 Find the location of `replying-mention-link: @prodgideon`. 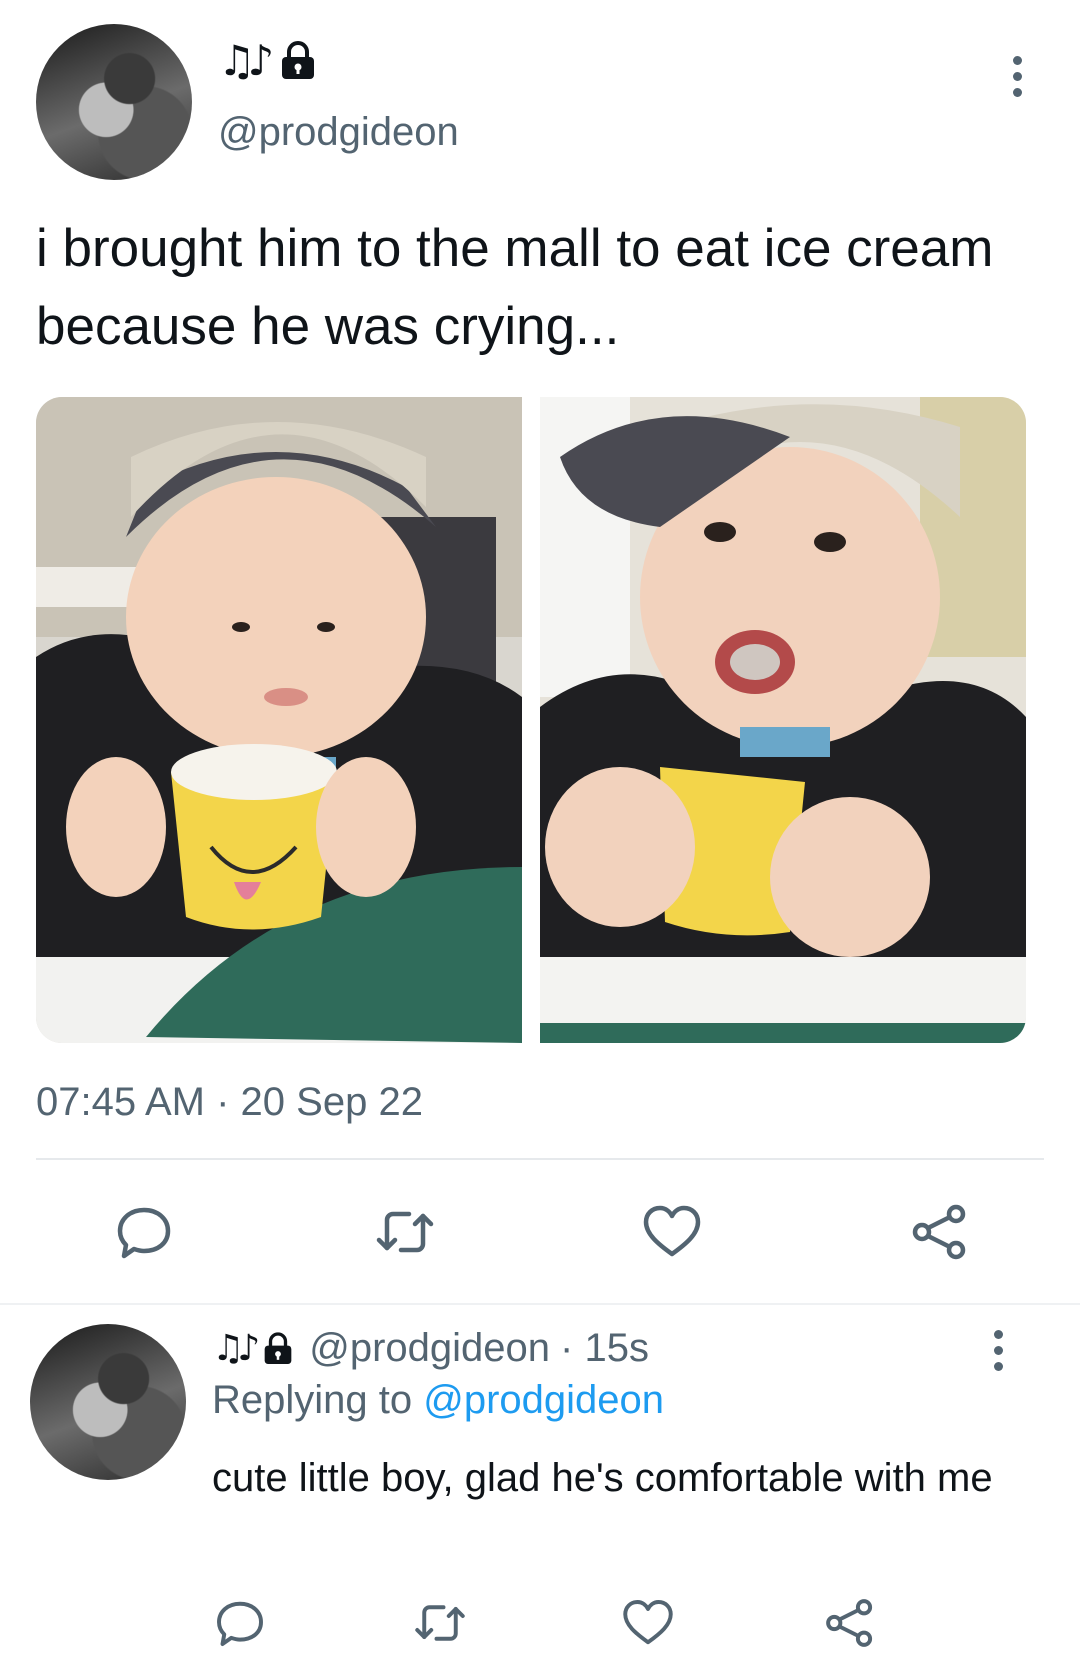

replying-mention-link: @prodgideon is located at coordinates (543, 1400).